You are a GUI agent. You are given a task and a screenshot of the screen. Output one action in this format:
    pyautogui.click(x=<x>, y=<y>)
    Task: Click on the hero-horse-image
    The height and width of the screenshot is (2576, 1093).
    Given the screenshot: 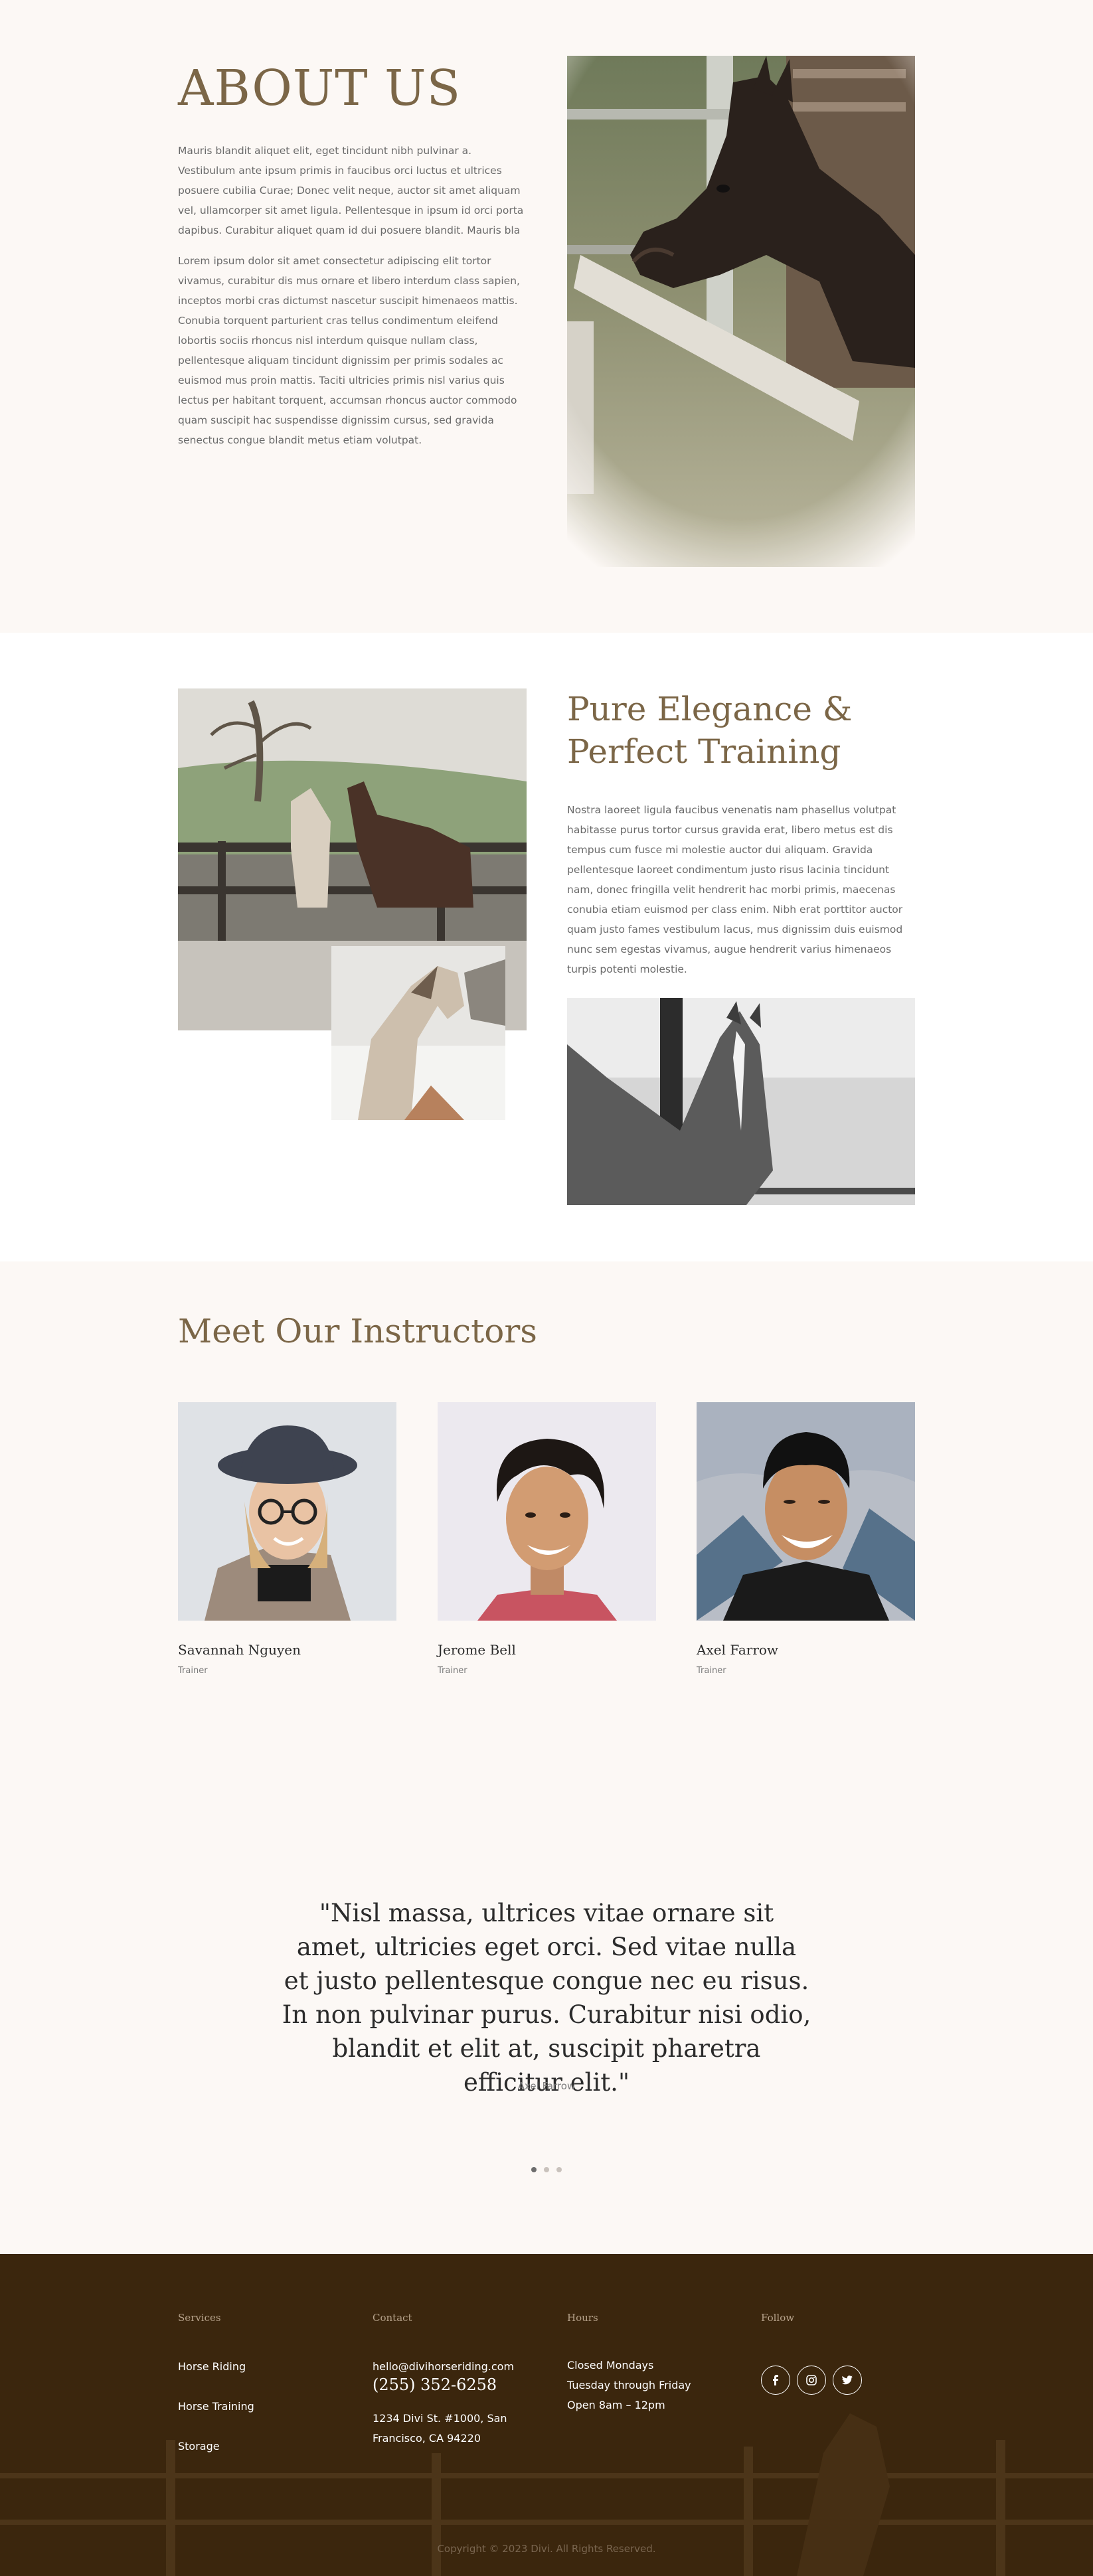 What is the action you would take?
    pyautogui.click(x=741, y=311)
    